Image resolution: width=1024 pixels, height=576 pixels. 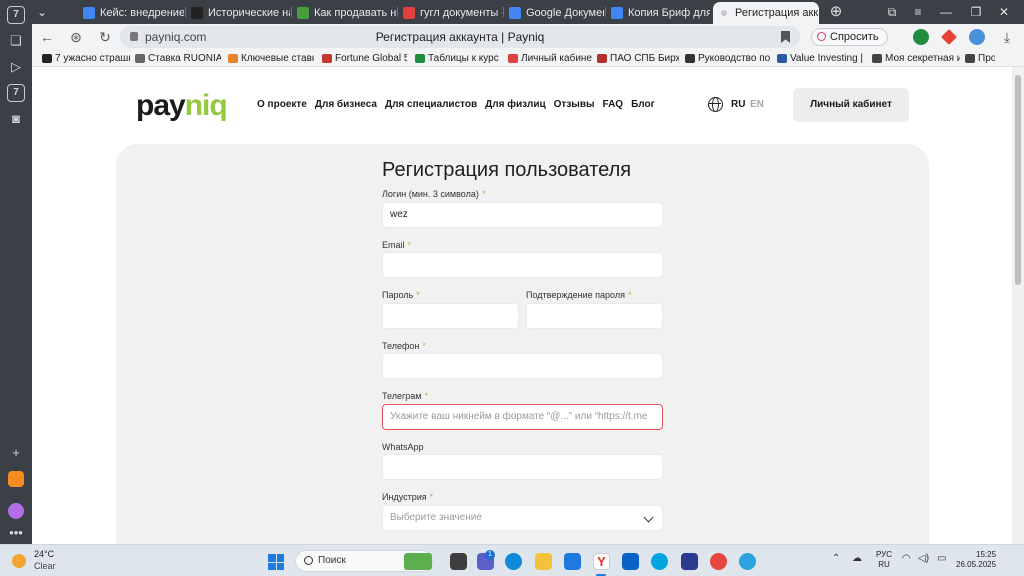 What do you see at coordinates (976, 560) in the screenshot?
I see `clock: 15:25 26.05.2025` at bounding box center [976, 560].